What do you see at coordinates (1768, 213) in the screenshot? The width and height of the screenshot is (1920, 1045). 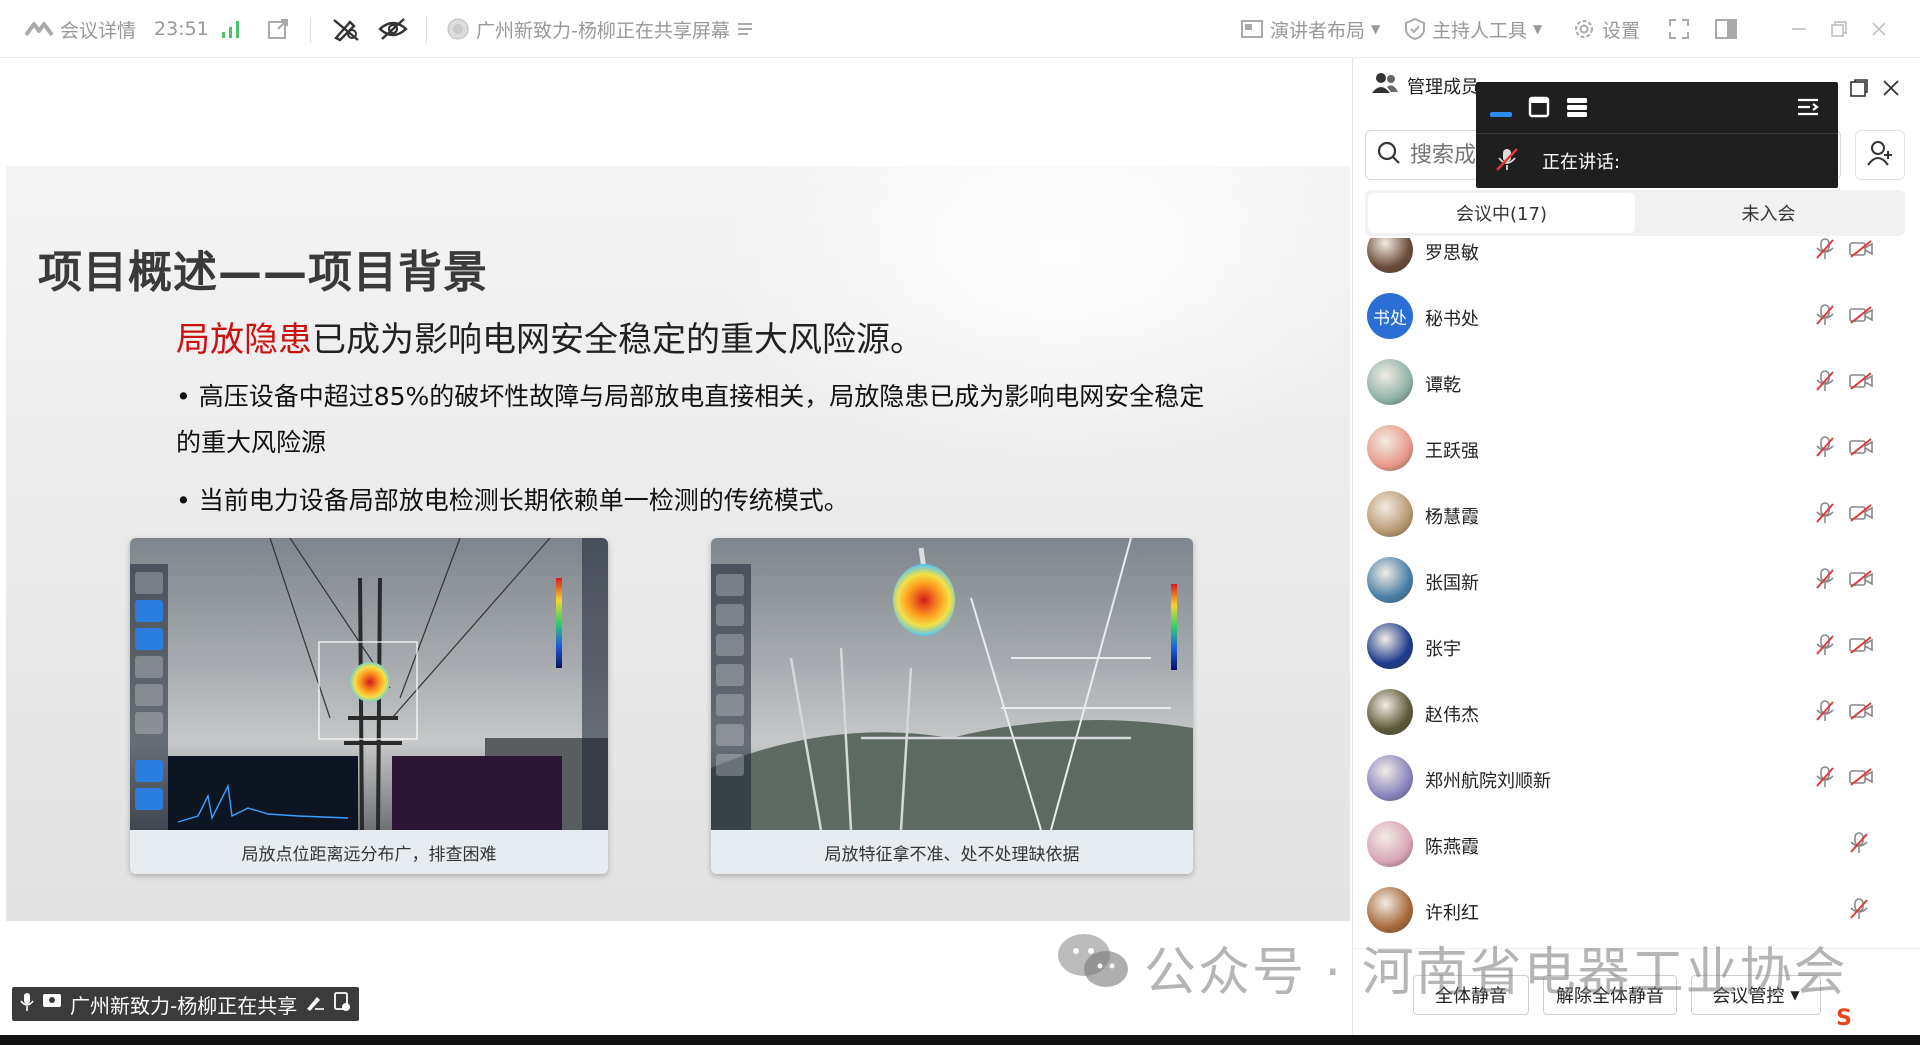 I see `tab-not-joined: 未入会` at bounding box center [1768, 213].